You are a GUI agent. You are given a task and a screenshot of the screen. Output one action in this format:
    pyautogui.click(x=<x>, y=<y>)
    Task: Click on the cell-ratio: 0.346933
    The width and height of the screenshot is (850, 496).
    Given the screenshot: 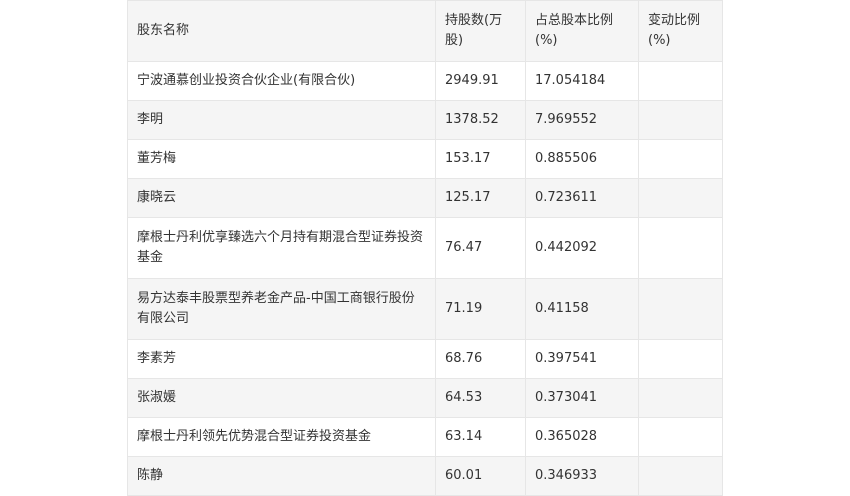 What is the action you would take?
    pyautogui.click(x=582, y=476)
    